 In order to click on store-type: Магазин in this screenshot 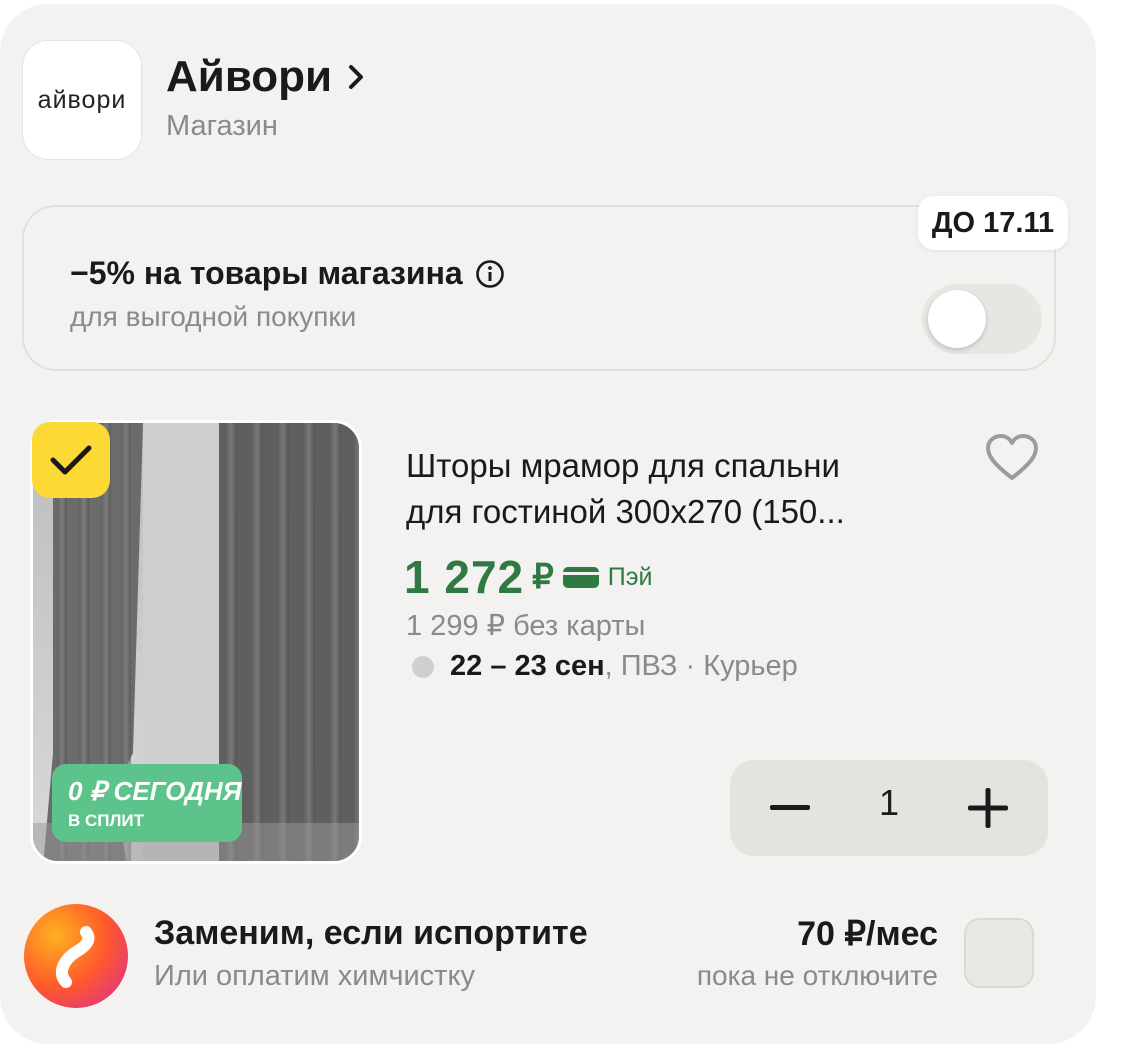, I will do `click(222, 126)`.